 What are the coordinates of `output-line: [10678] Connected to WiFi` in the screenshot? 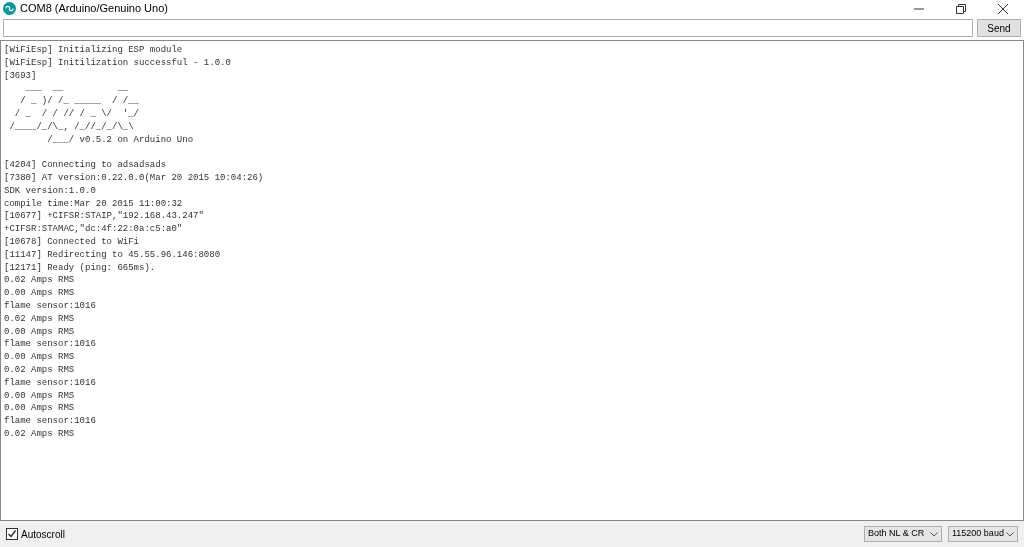 It's located at (72, 241).